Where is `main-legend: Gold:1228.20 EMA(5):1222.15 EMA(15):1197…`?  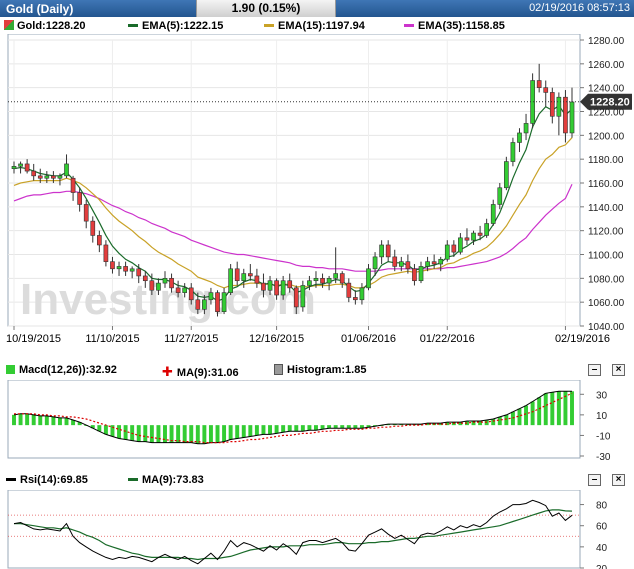
main-legend: Gold:1228.20 EMA(5):1222.15 EMA(15):1197… is located at coordinates (317, 26).